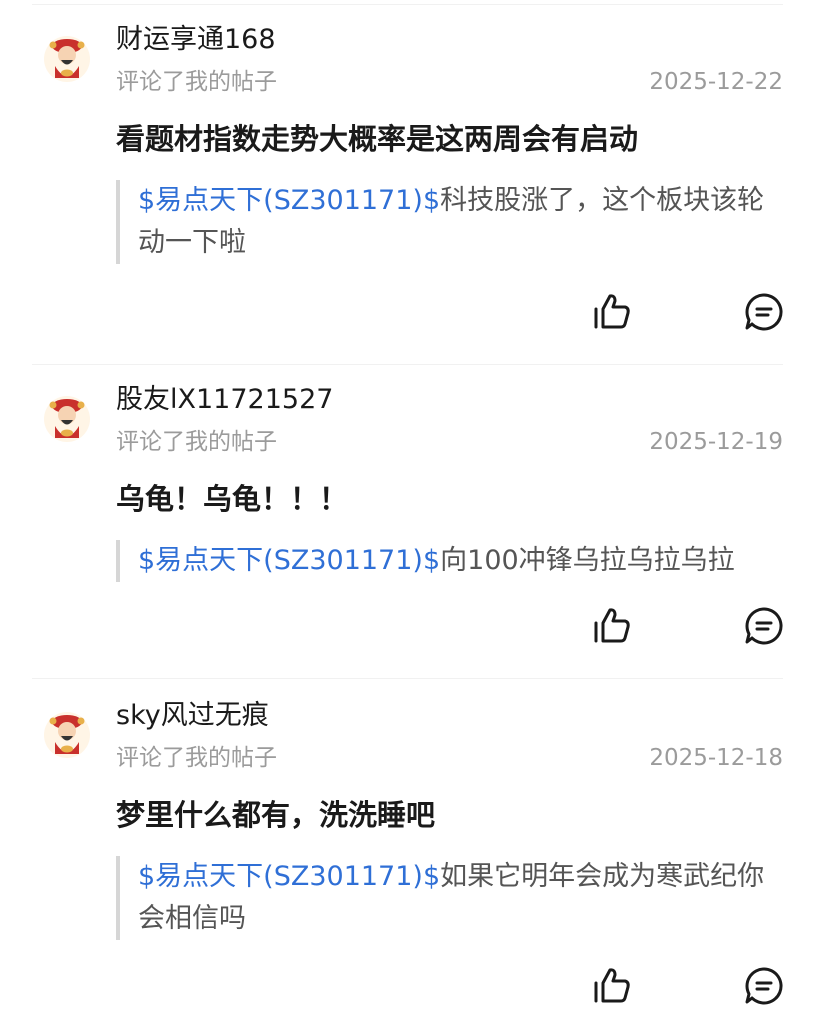 Image resolution: width=813 pixels, height=1024 pixels. Describe the element at coordinates (192, 716) in the screenshot. I see `username: sky风过无痕` at that location.